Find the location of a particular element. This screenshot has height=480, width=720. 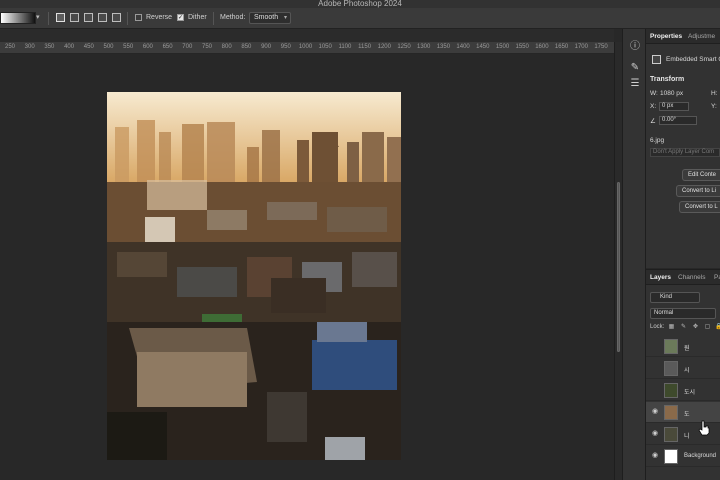

ruler-tick-label: 1100 is located at coordinates (345, 47).